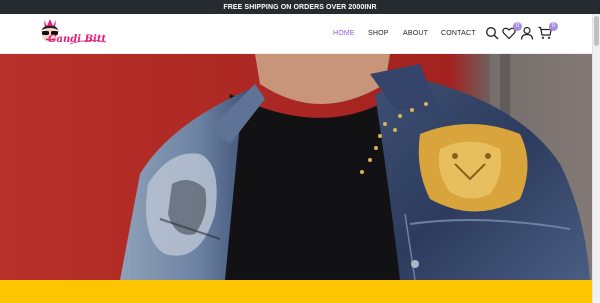 The height and width of the screenshot is (303, 600). Describe the element at coordinates (77, 39) in the screenshot. I see `logo-text: Gandi Bitt` at that location.